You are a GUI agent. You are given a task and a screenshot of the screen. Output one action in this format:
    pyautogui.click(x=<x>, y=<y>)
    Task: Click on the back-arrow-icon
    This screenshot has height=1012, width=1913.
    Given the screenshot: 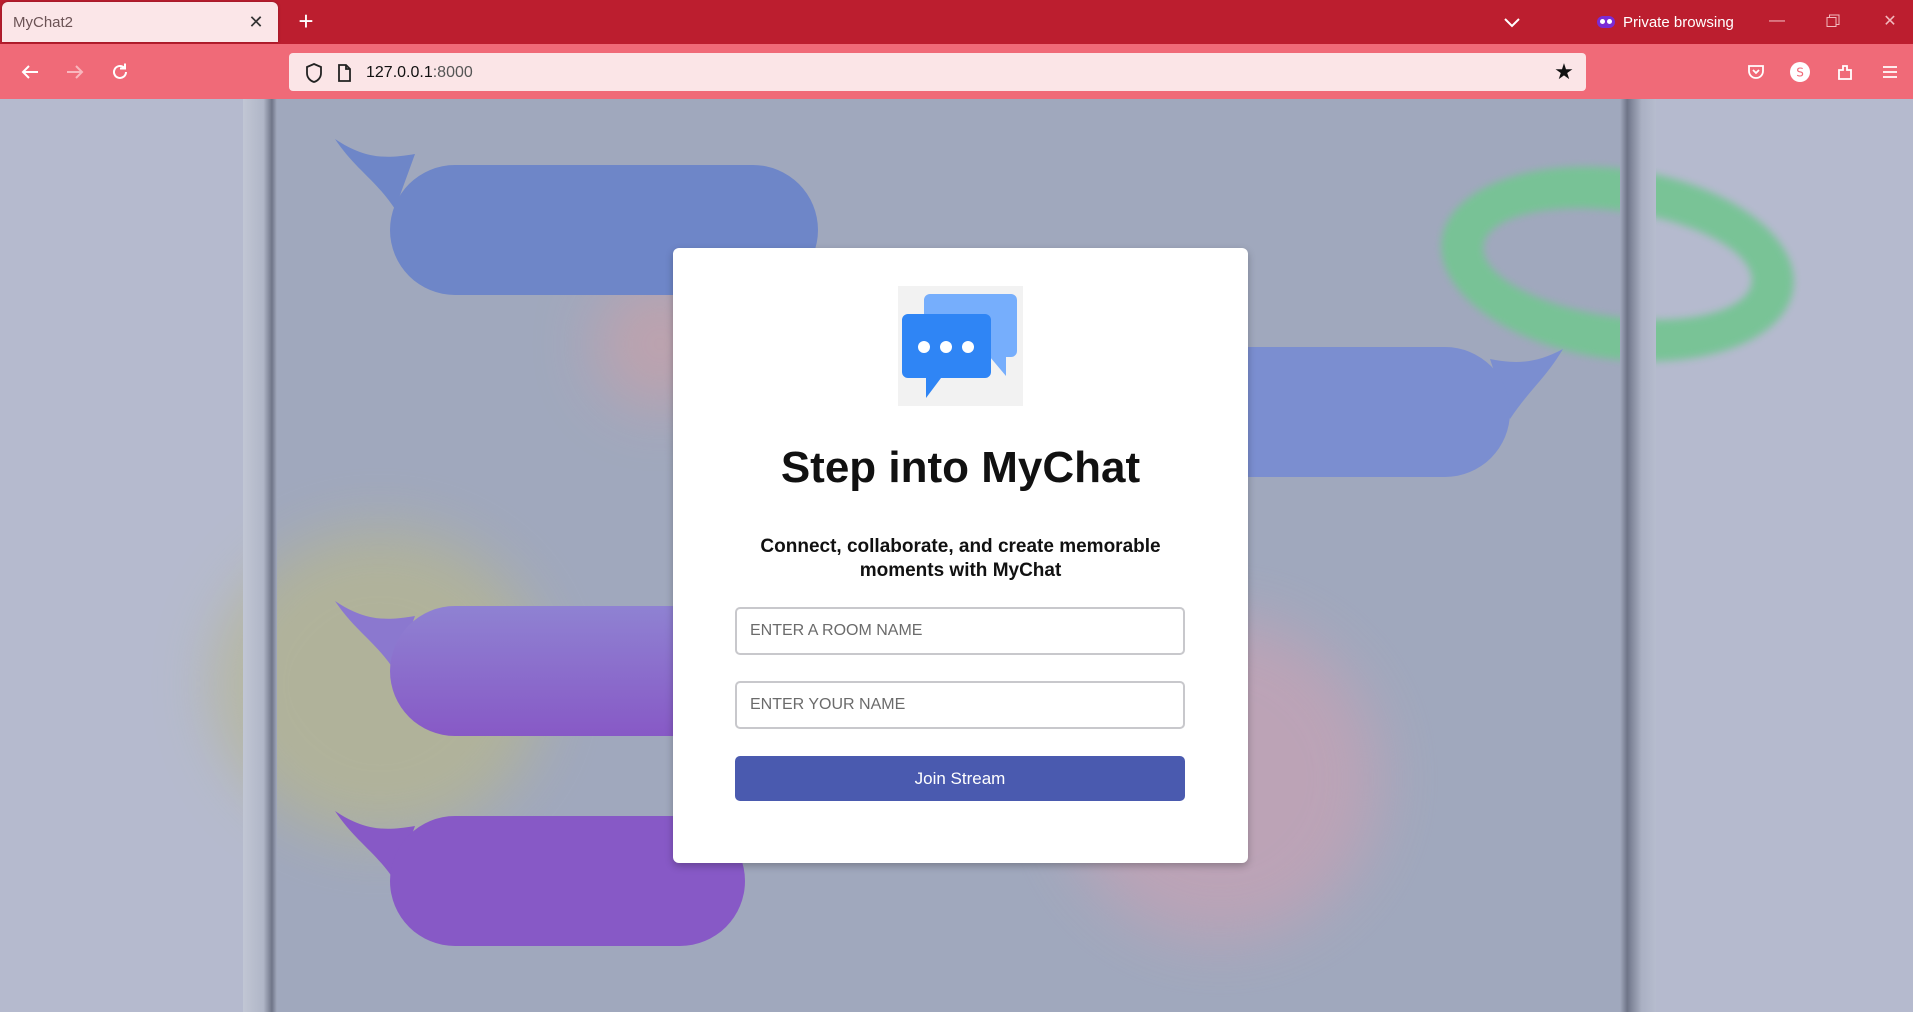 What is the action you would take?
    pyautogui.click(x=30, y=72)
    